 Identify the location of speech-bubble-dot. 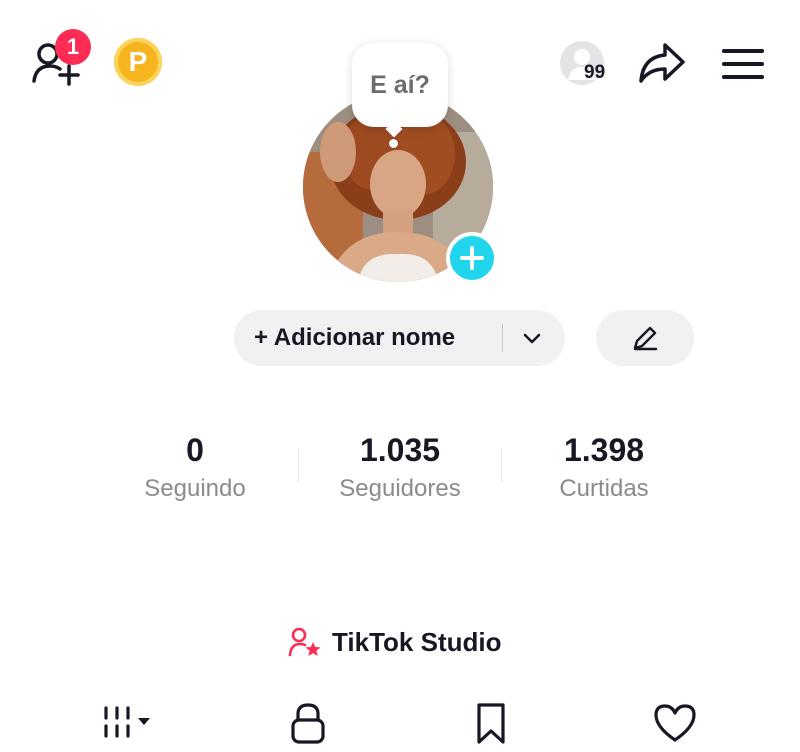
(393, 143).